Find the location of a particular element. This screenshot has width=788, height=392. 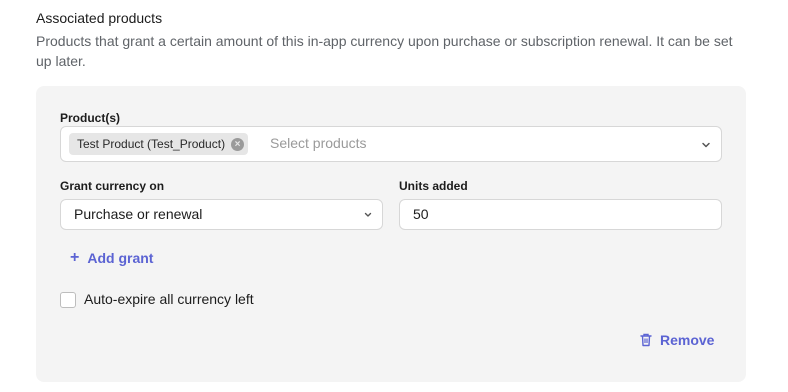

units-label: Units added is located at coordinates (433, 186).